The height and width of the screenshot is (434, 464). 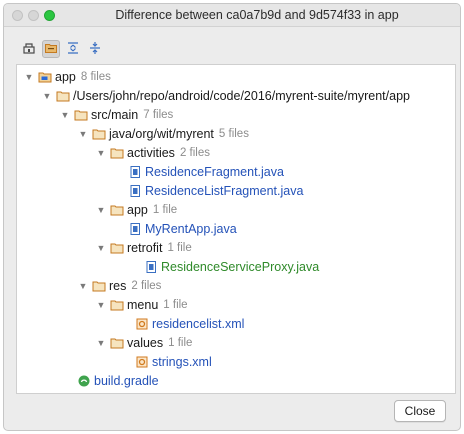 I want to click on tree-node: ▼ java/org/wit/myrent 5 files, so click(x=163, y=133).